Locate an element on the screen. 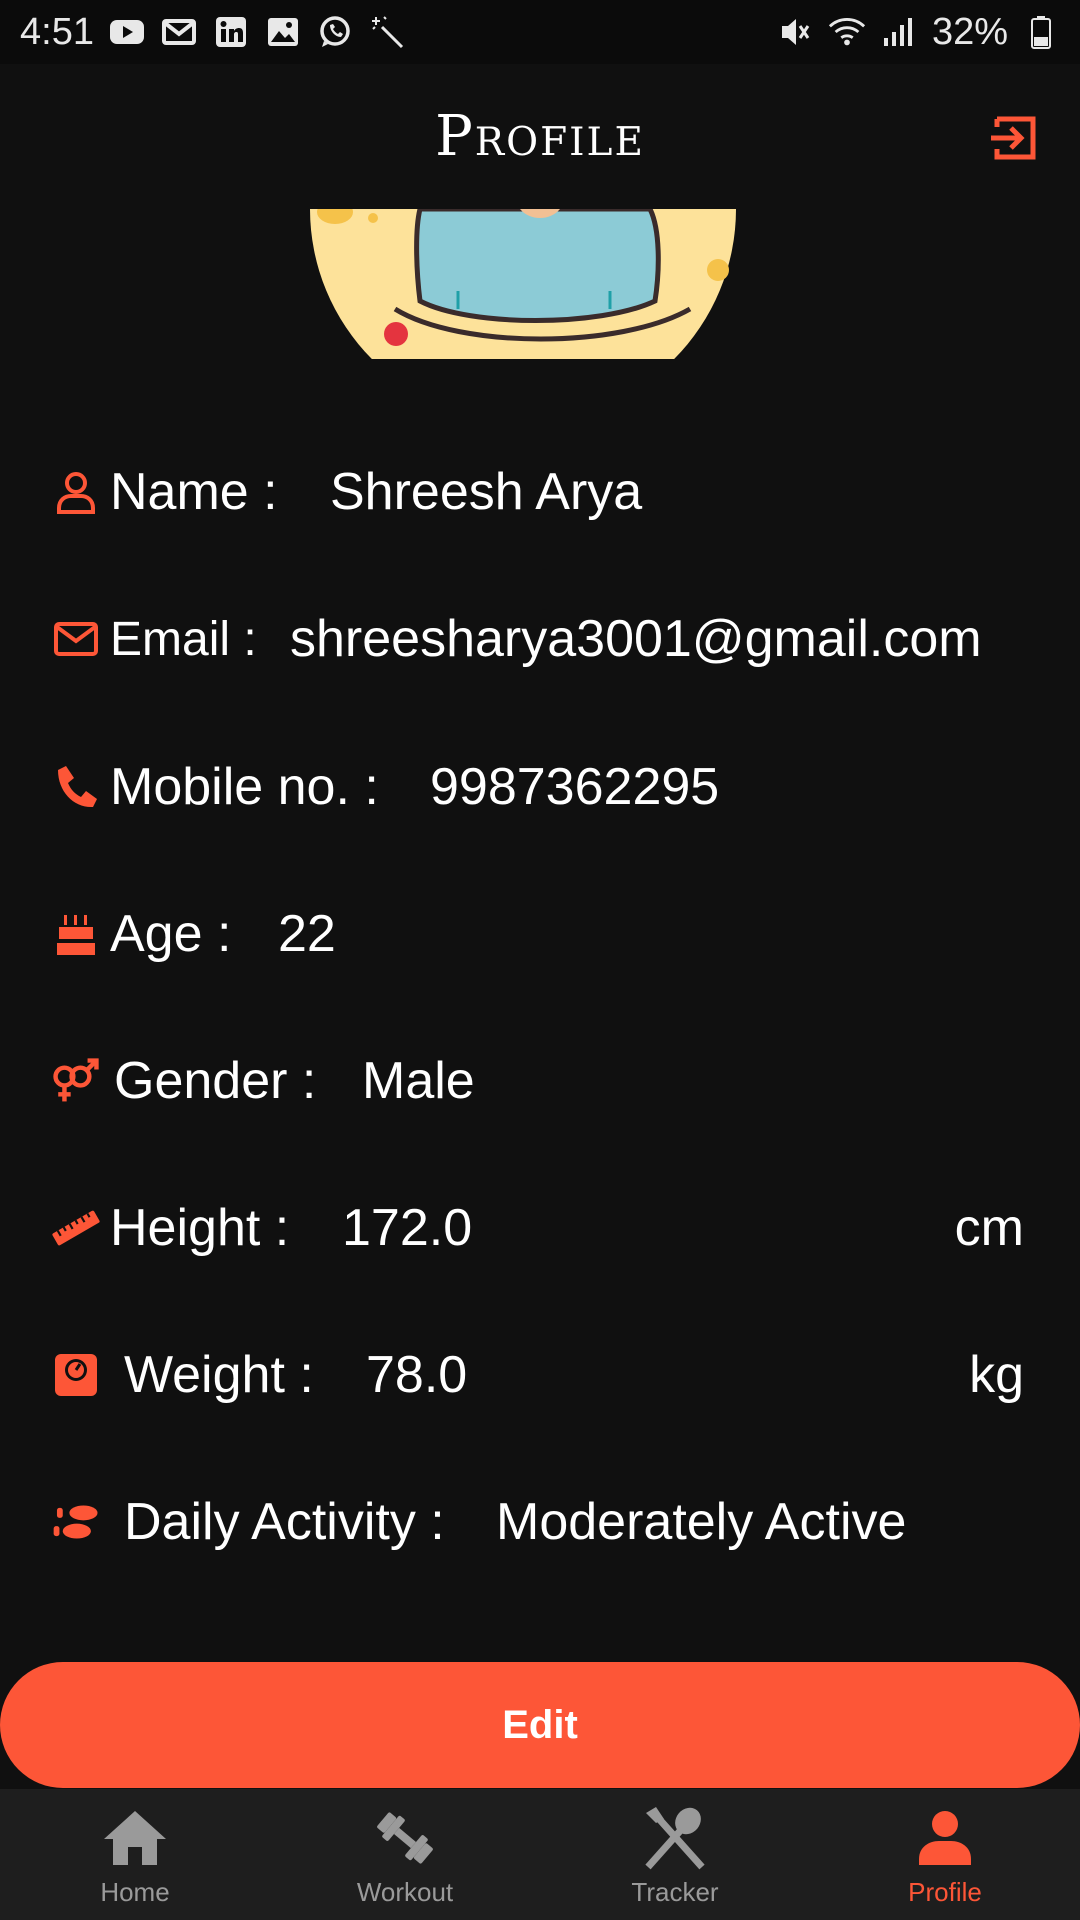 The width and height of the screenshot is (1080, 1920). height-label: Height : is located at coordinates (200, 1228).